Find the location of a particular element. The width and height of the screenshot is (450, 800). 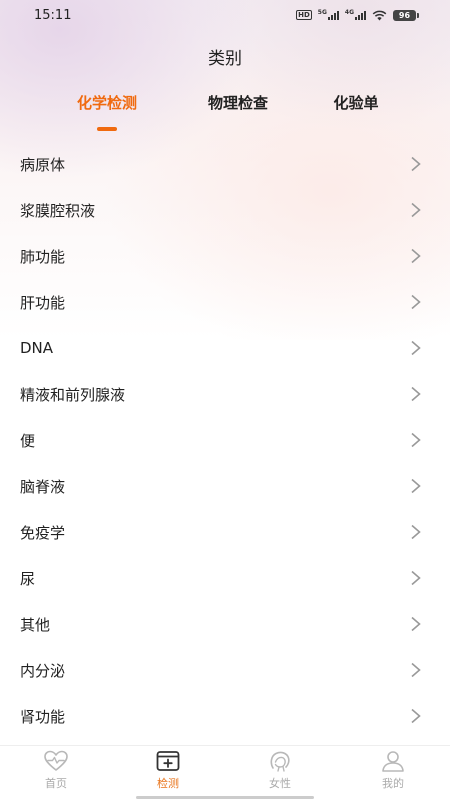

bottom-nav: 首页 检测 女性 我的 is located at coordinates (225, 772).